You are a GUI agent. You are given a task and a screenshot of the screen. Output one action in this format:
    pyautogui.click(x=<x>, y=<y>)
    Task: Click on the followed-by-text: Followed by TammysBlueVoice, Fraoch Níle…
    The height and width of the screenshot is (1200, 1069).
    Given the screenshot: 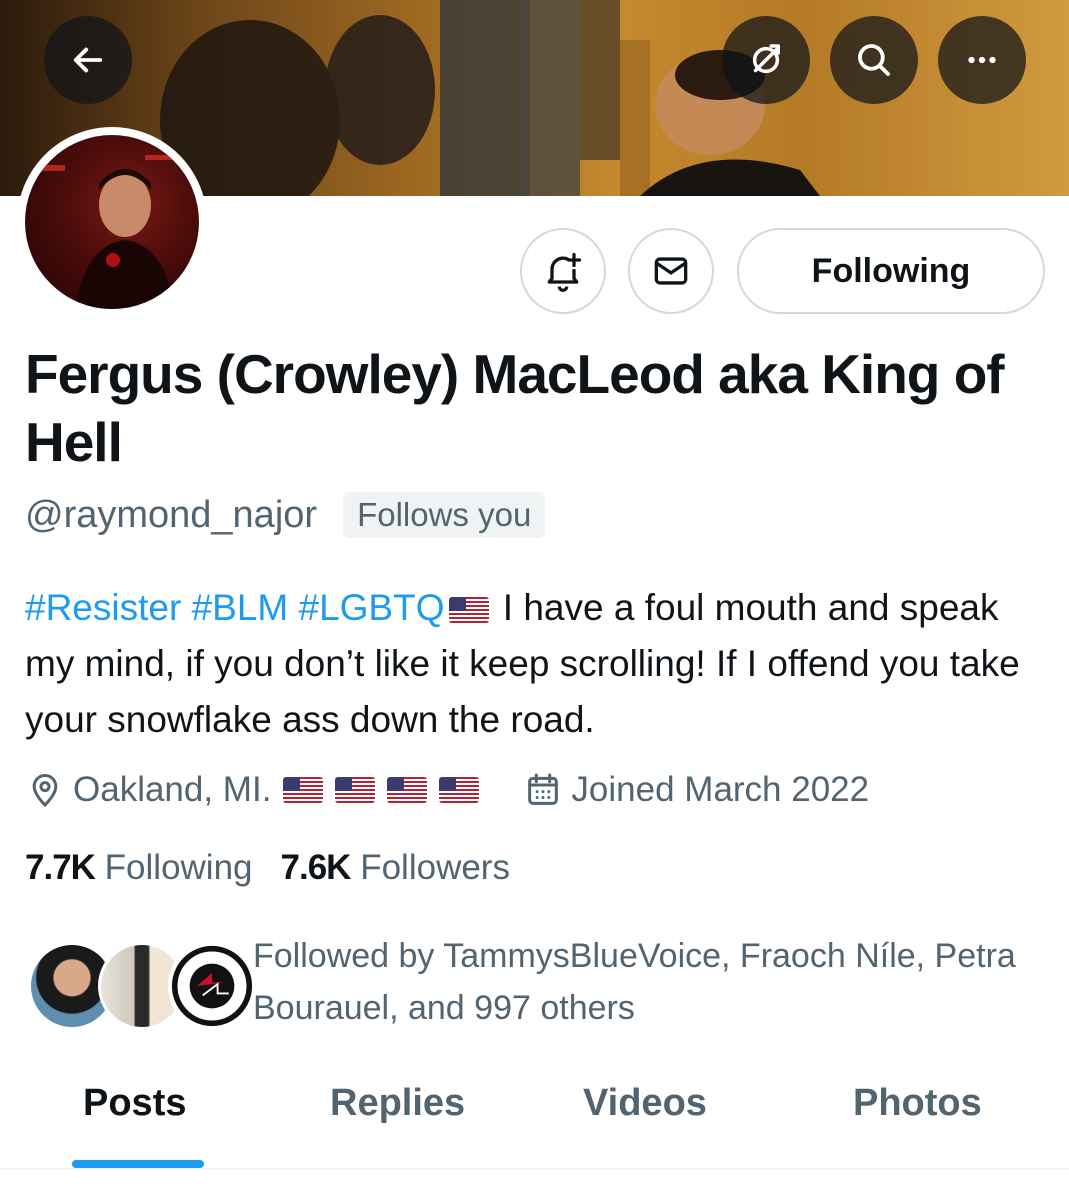 What is the action you would take?
    pyautogui.click(x=653, y=982)
    